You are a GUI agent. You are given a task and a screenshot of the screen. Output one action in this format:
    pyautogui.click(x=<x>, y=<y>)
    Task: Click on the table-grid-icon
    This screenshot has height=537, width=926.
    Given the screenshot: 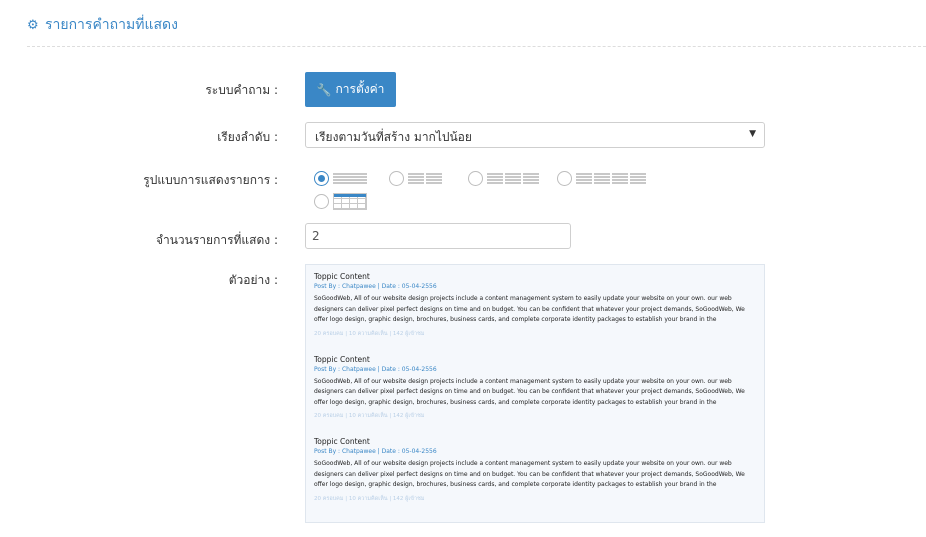 What is the action you would take?
    pyautogui.click(x=350, y=201)
    